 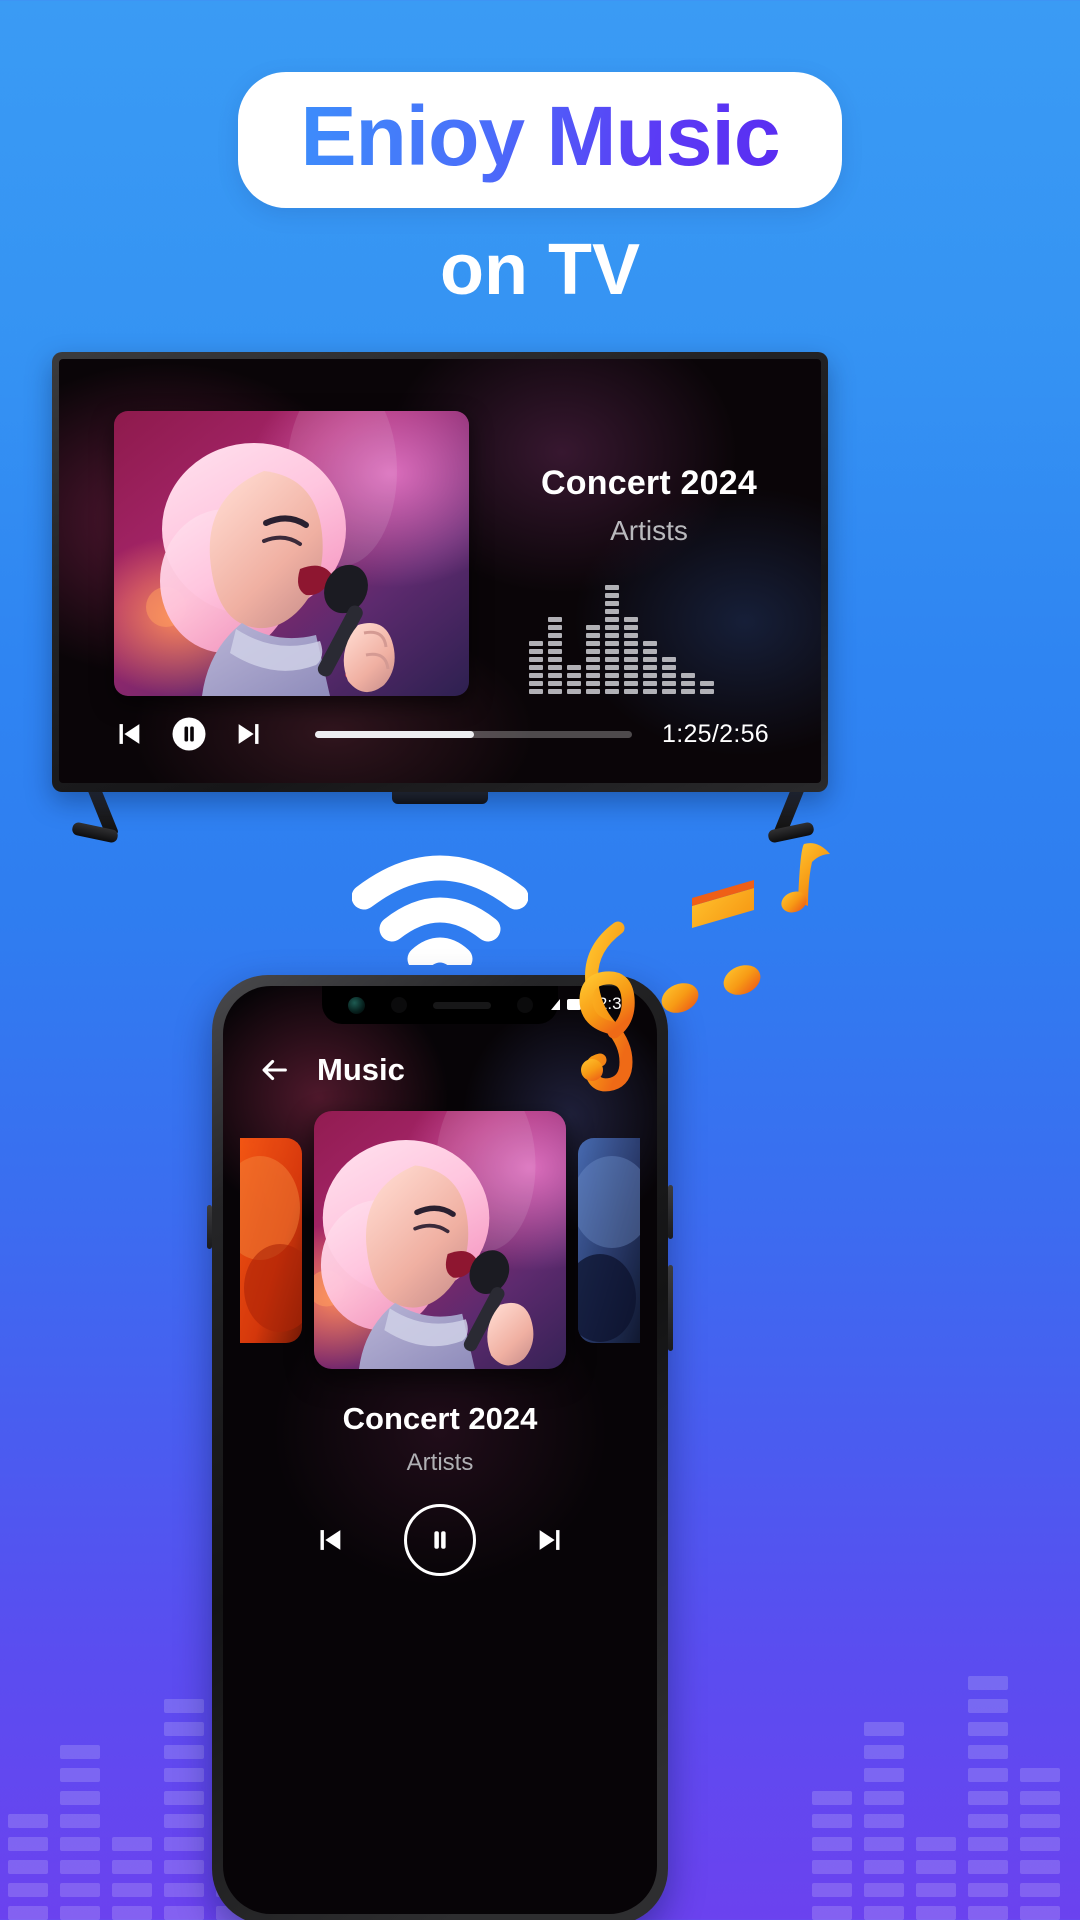 I want to click on tv-player-controls: 1:25/2:56, so click(x=440, y=734).